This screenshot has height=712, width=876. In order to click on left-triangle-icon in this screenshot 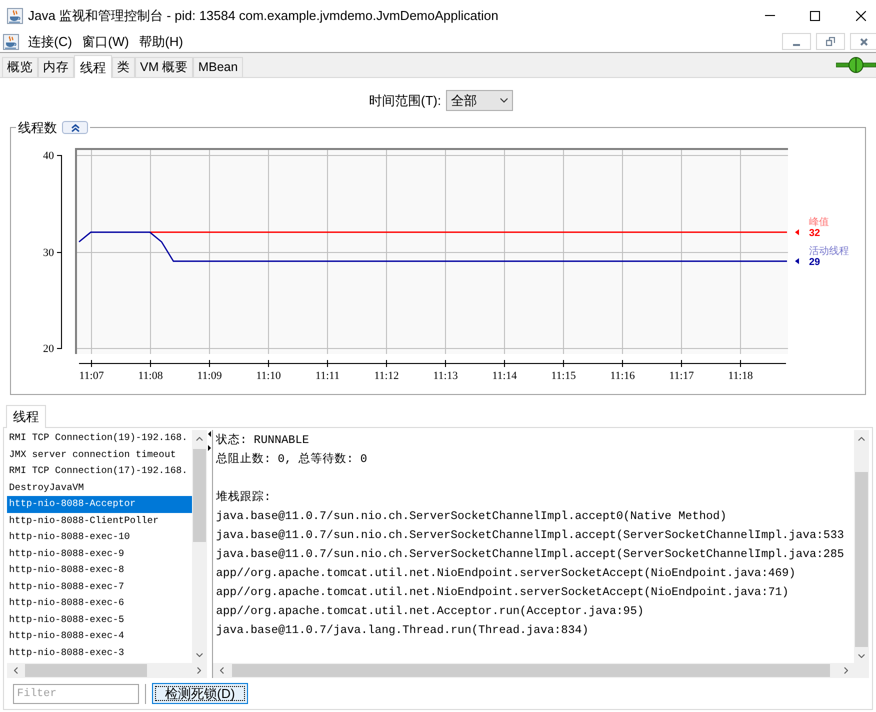, I will do `click(209, 434)`.